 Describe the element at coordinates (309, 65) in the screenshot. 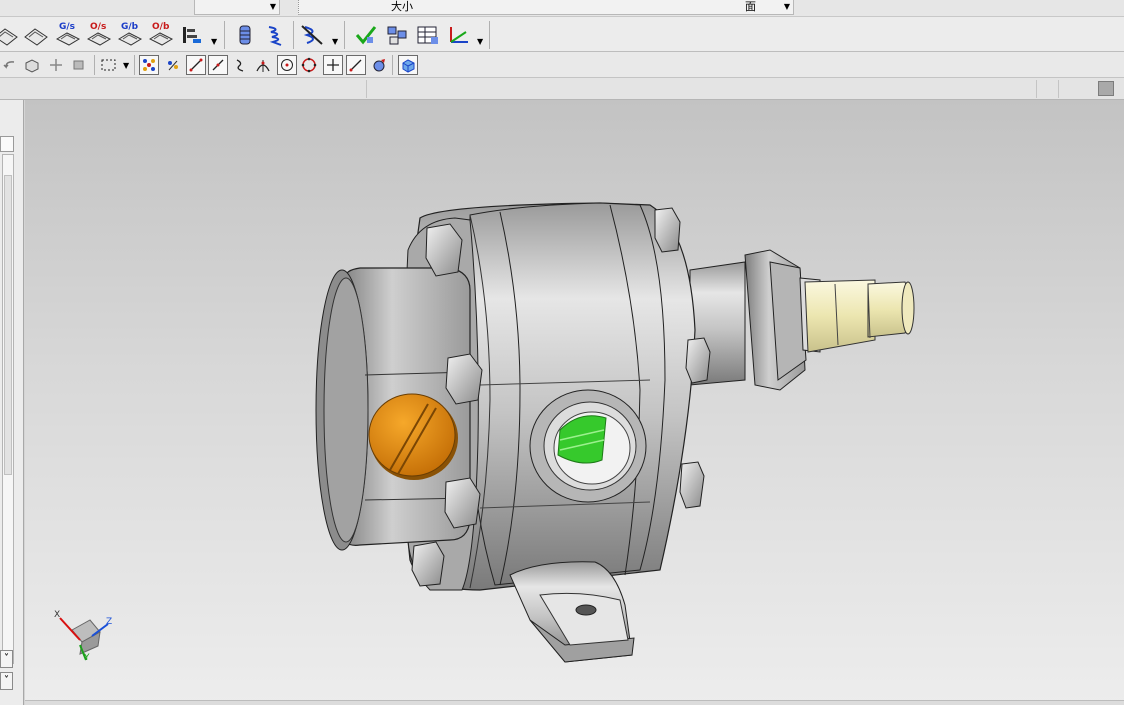

I see `circle-icon` at that location.